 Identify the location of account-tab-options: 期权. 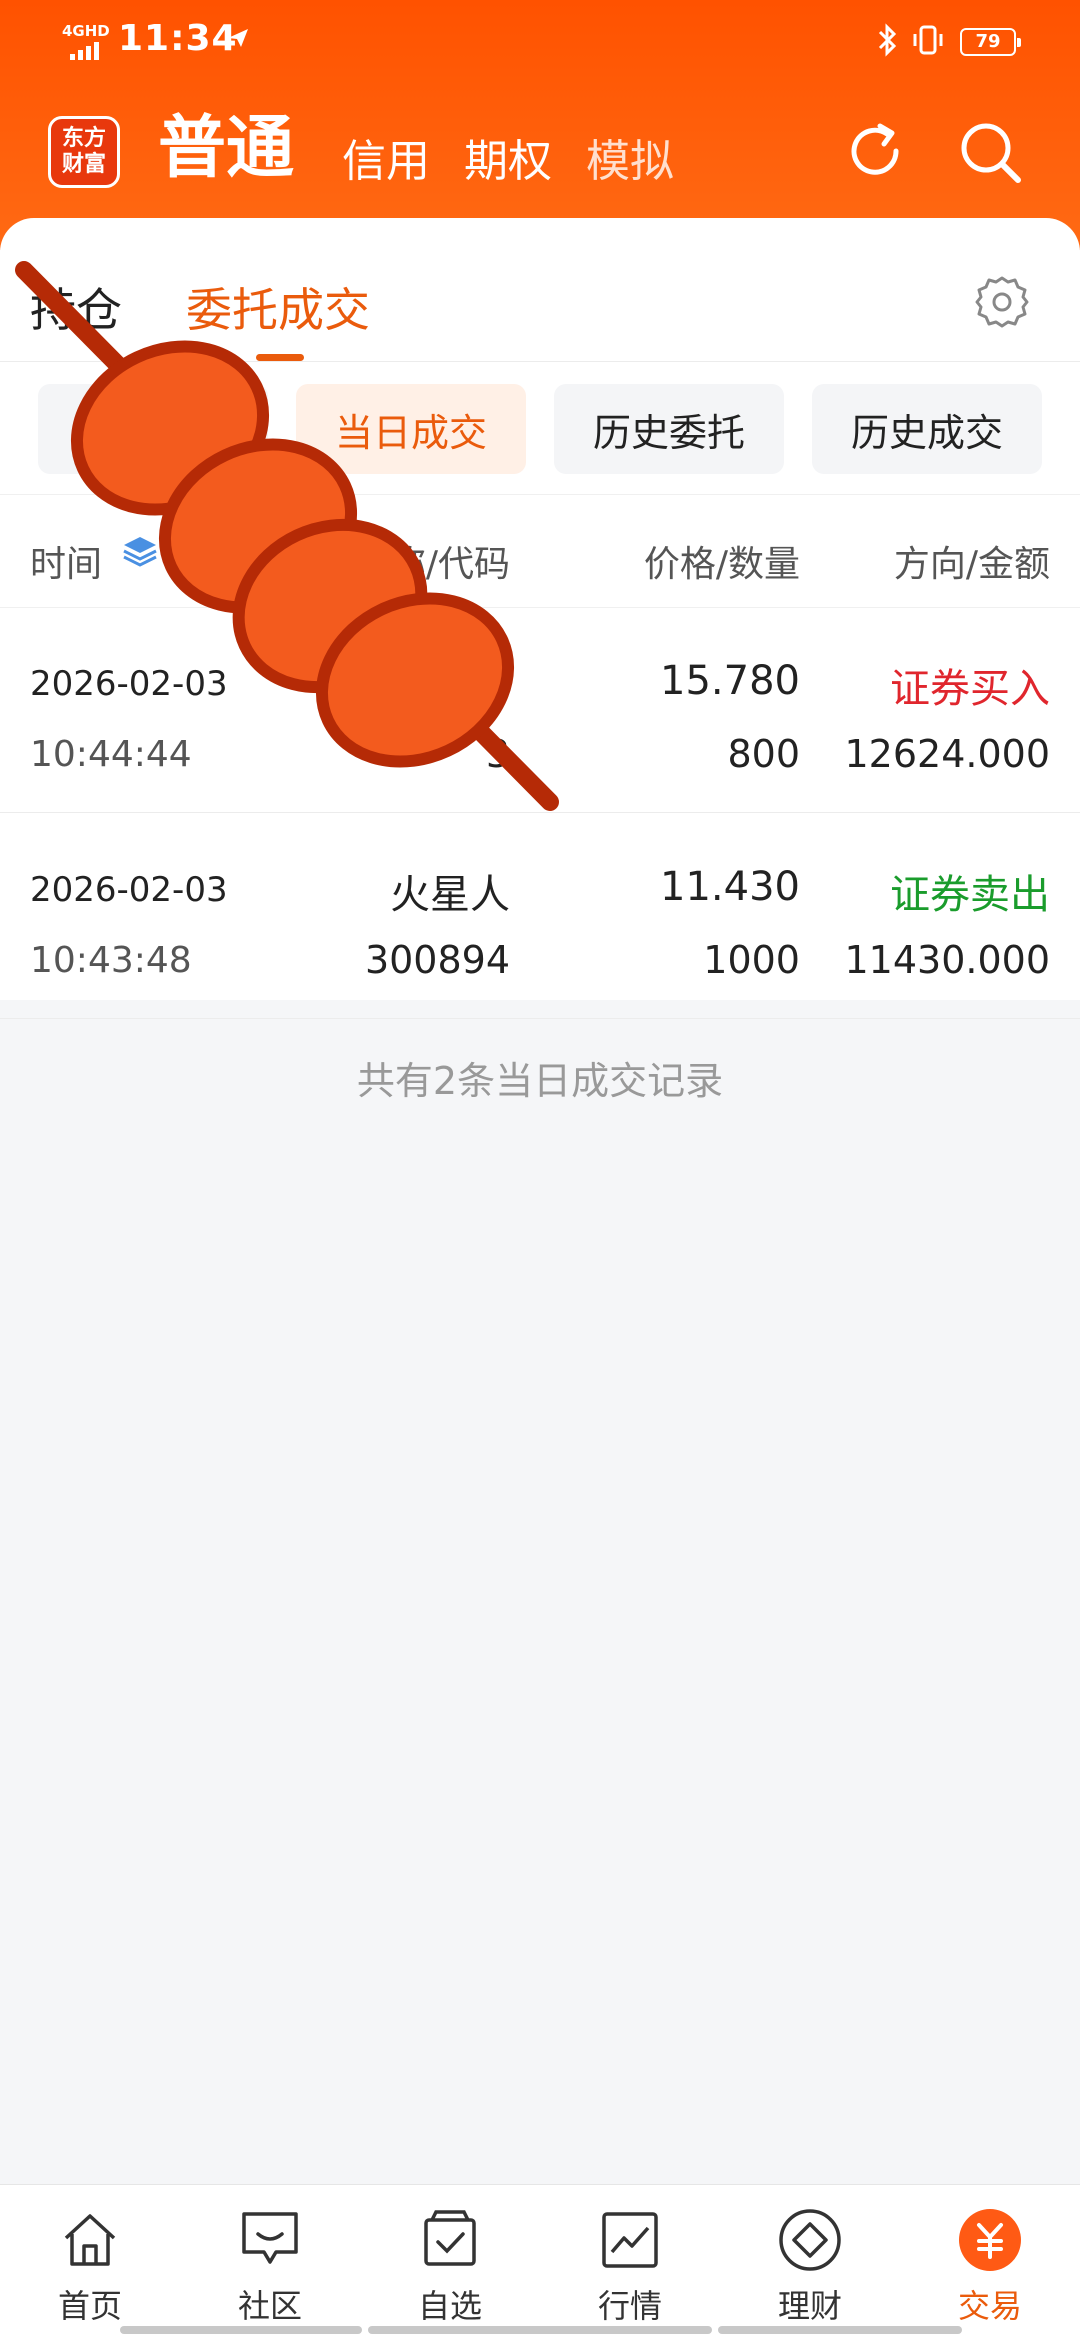
(508, 162).